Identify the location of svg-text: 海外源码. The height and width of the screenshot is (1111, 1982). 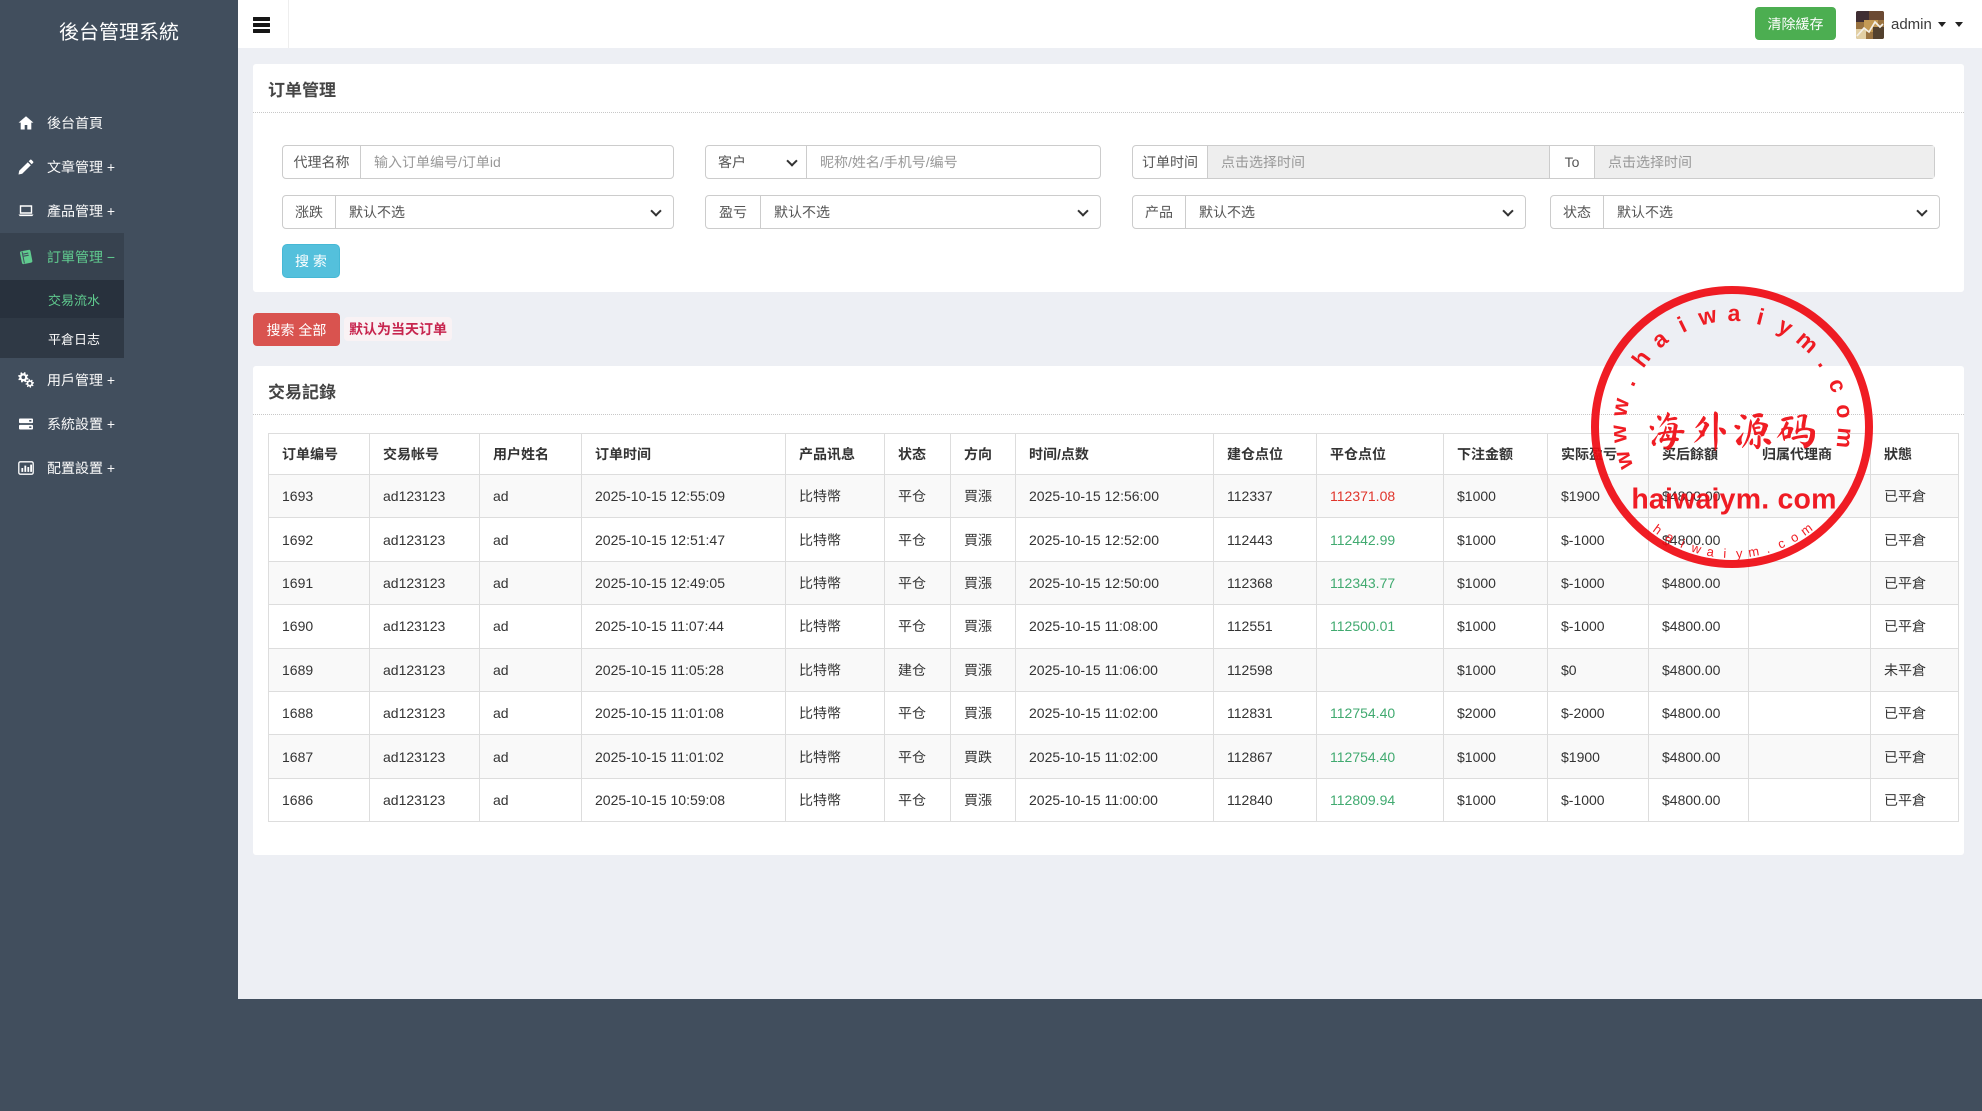
(1732, 431).